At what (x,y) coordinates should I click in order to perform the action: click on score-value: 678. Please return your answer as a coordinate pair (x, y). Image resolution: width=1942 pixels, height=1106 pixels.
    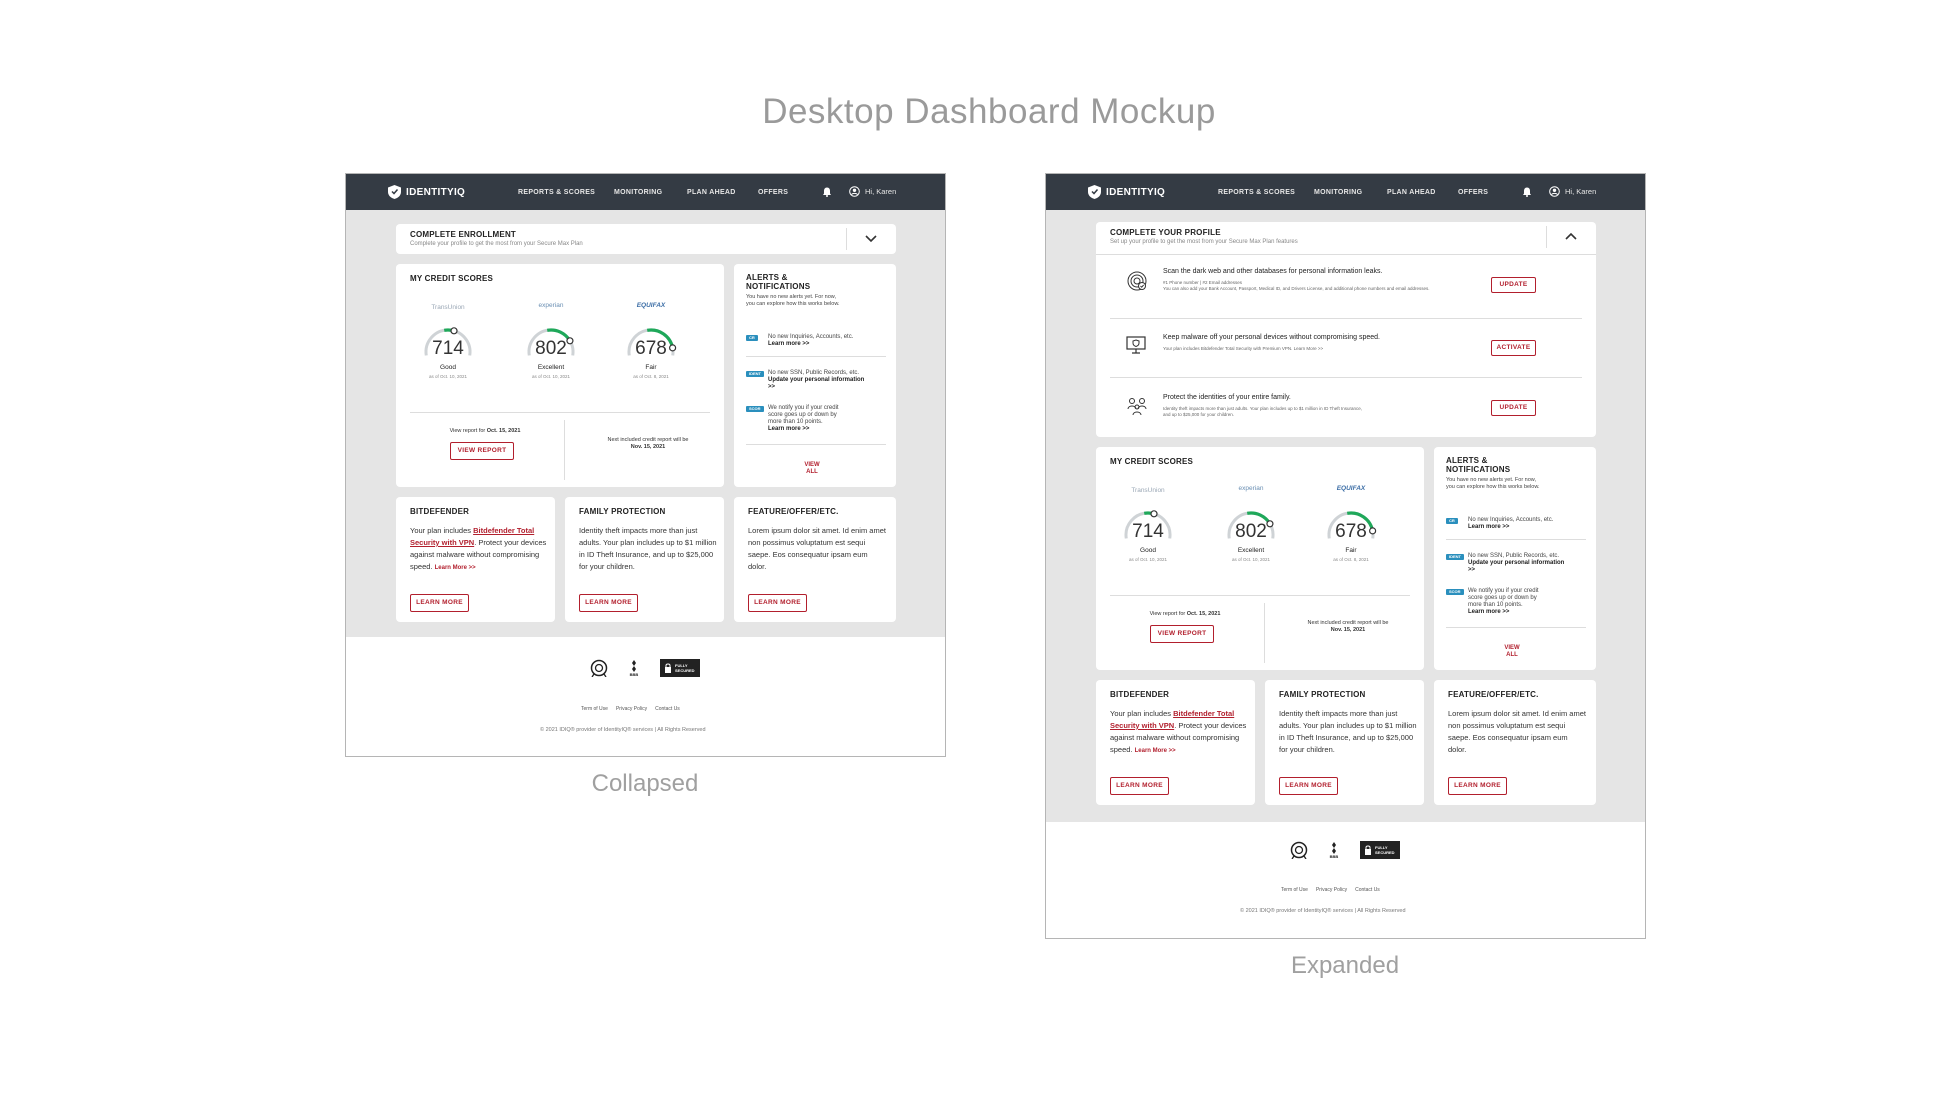
    Looking at the image, I should click on (1351, 531).